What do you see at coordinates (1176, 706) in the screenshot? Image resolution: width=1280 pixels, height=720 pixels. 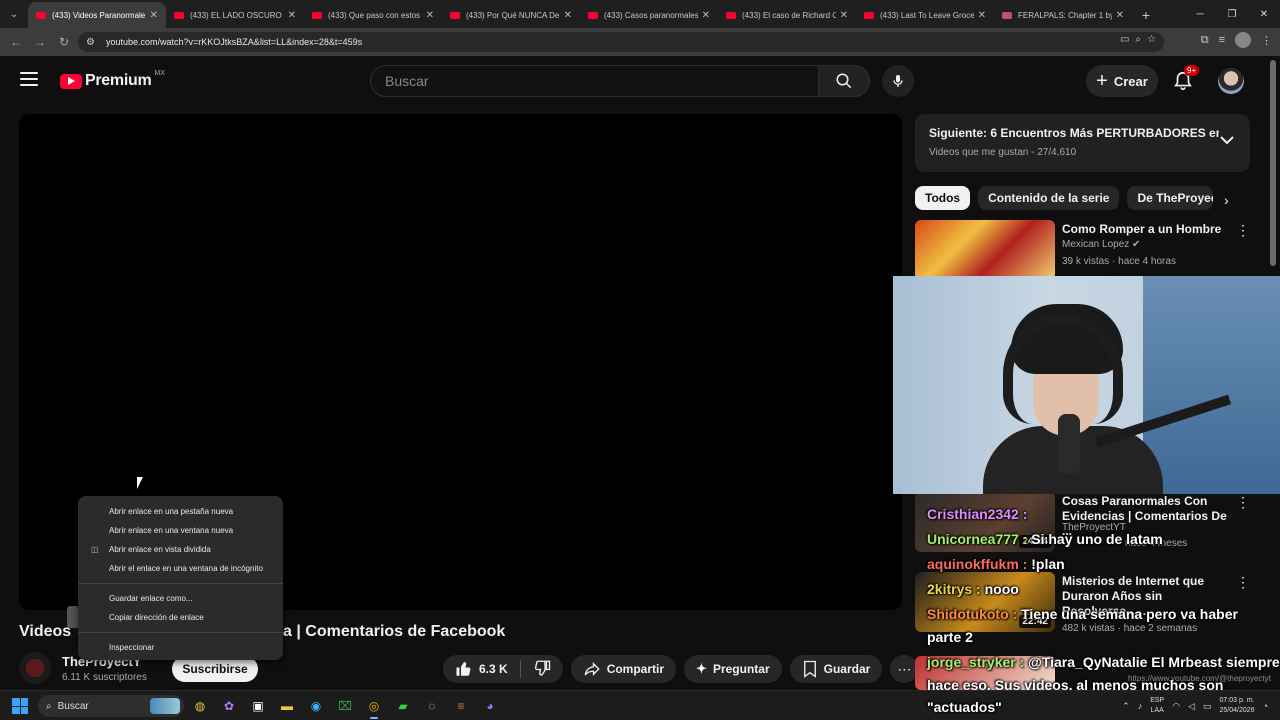 I see `wifi-icon: ◠` at bounding box center [1176, 706].